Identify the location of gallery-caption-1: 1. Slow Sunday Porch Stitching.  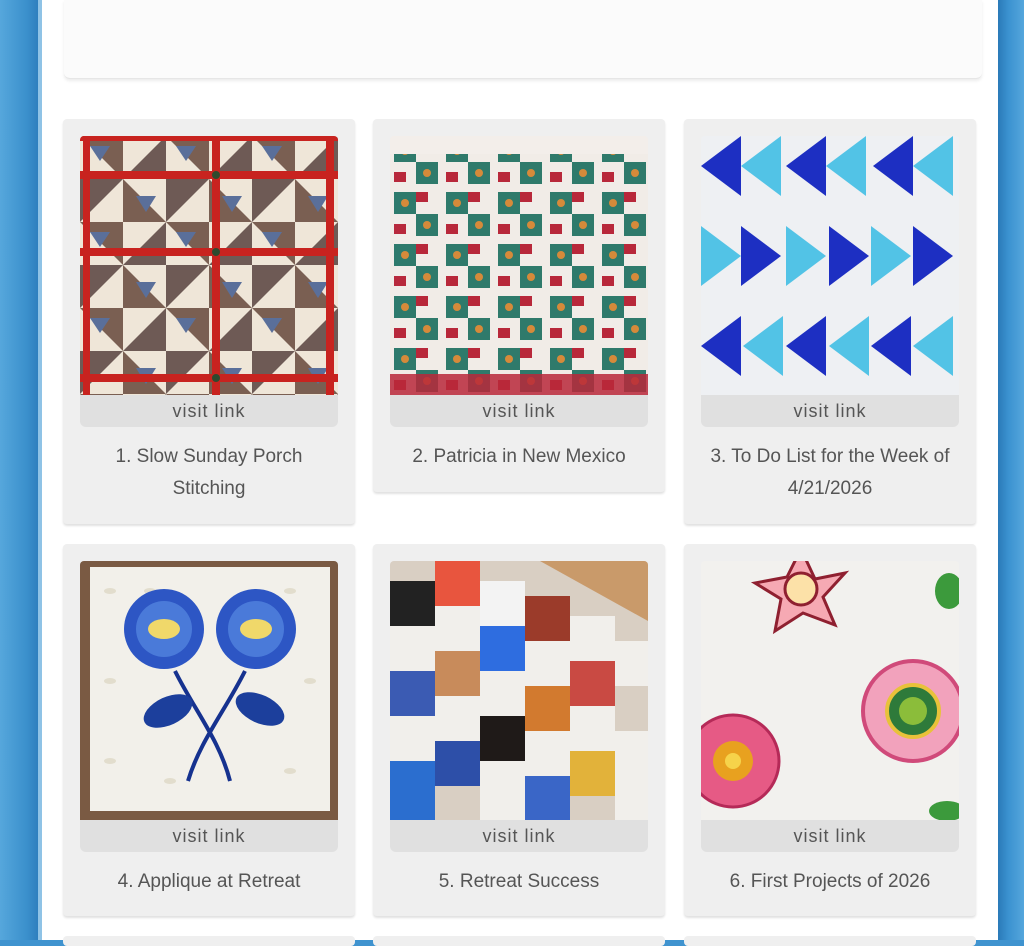
(209, 473).